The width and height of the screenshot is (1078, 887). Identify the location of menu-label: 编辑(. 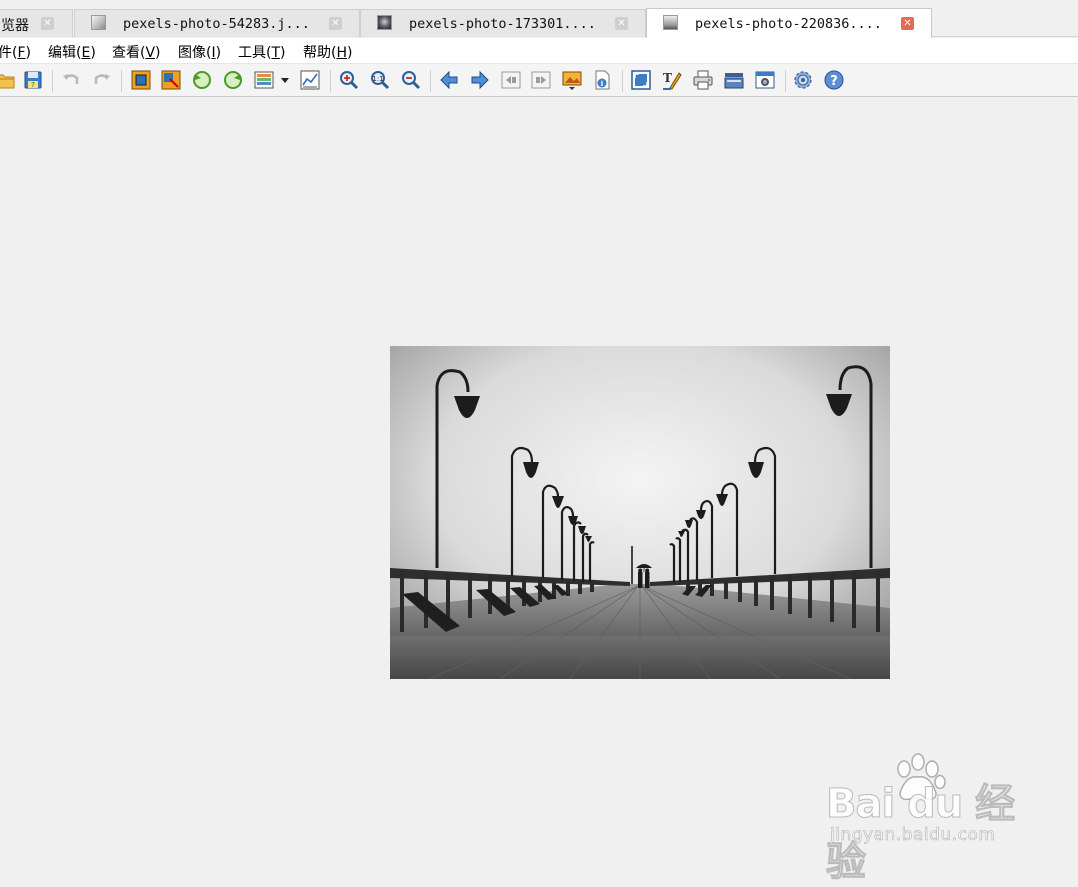
(65, 53).